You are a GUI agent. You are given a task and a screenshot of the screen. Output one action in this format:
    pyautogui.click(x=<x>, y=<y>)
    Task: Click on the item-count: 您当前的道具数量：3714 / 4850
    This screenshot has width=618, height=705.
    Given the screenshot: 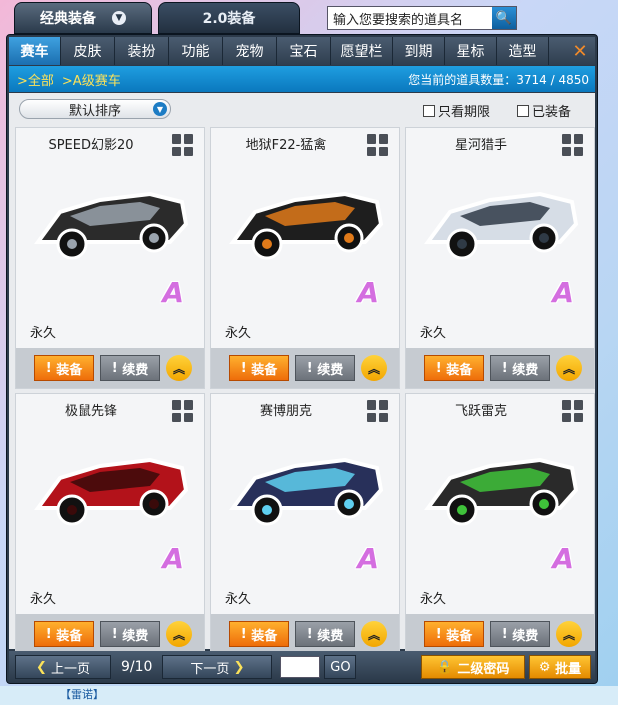 What is the action you would take?
    pyautogui.click(x=498, y=79)
    